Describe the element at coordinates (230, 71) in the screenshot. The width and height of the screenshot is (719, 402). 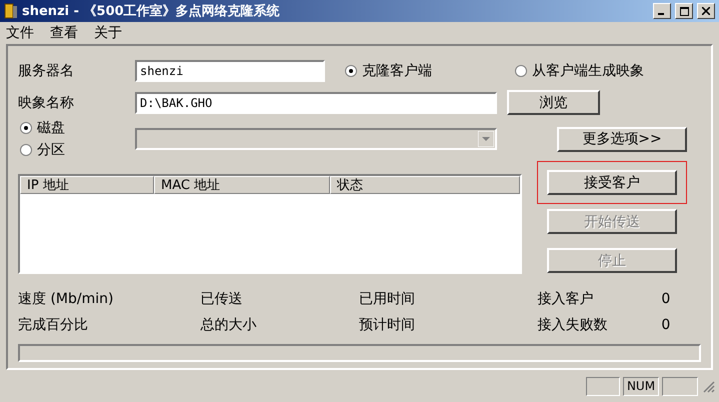
I see `server-name-field: shenzi` at that location.